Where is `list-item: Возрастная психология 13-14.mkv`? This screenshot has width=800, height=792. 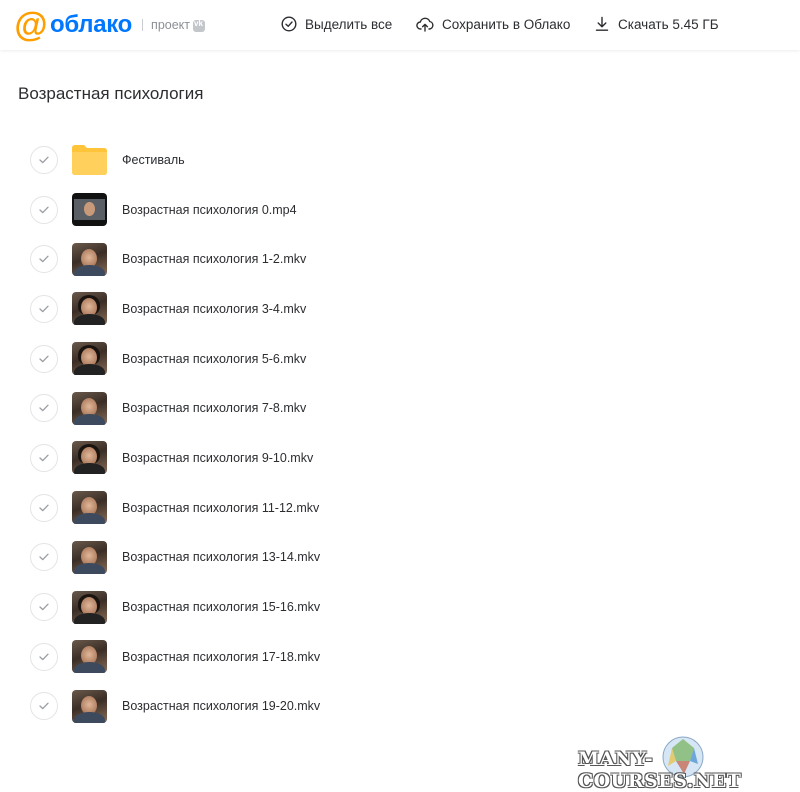
list-item: Возрастная психология 13-14.mkv is located at coordinates (400, 558).